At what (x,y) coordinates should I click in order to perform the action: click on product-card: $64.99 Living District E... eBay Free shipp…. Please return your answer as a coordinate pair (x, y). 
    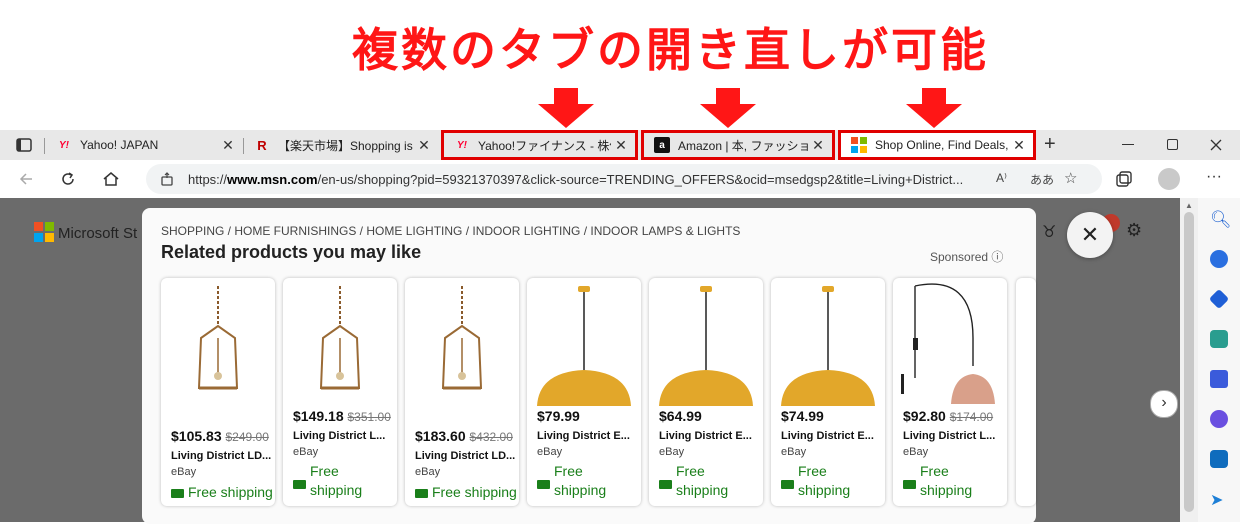
    Looking at the image, I should click on (706, 392).